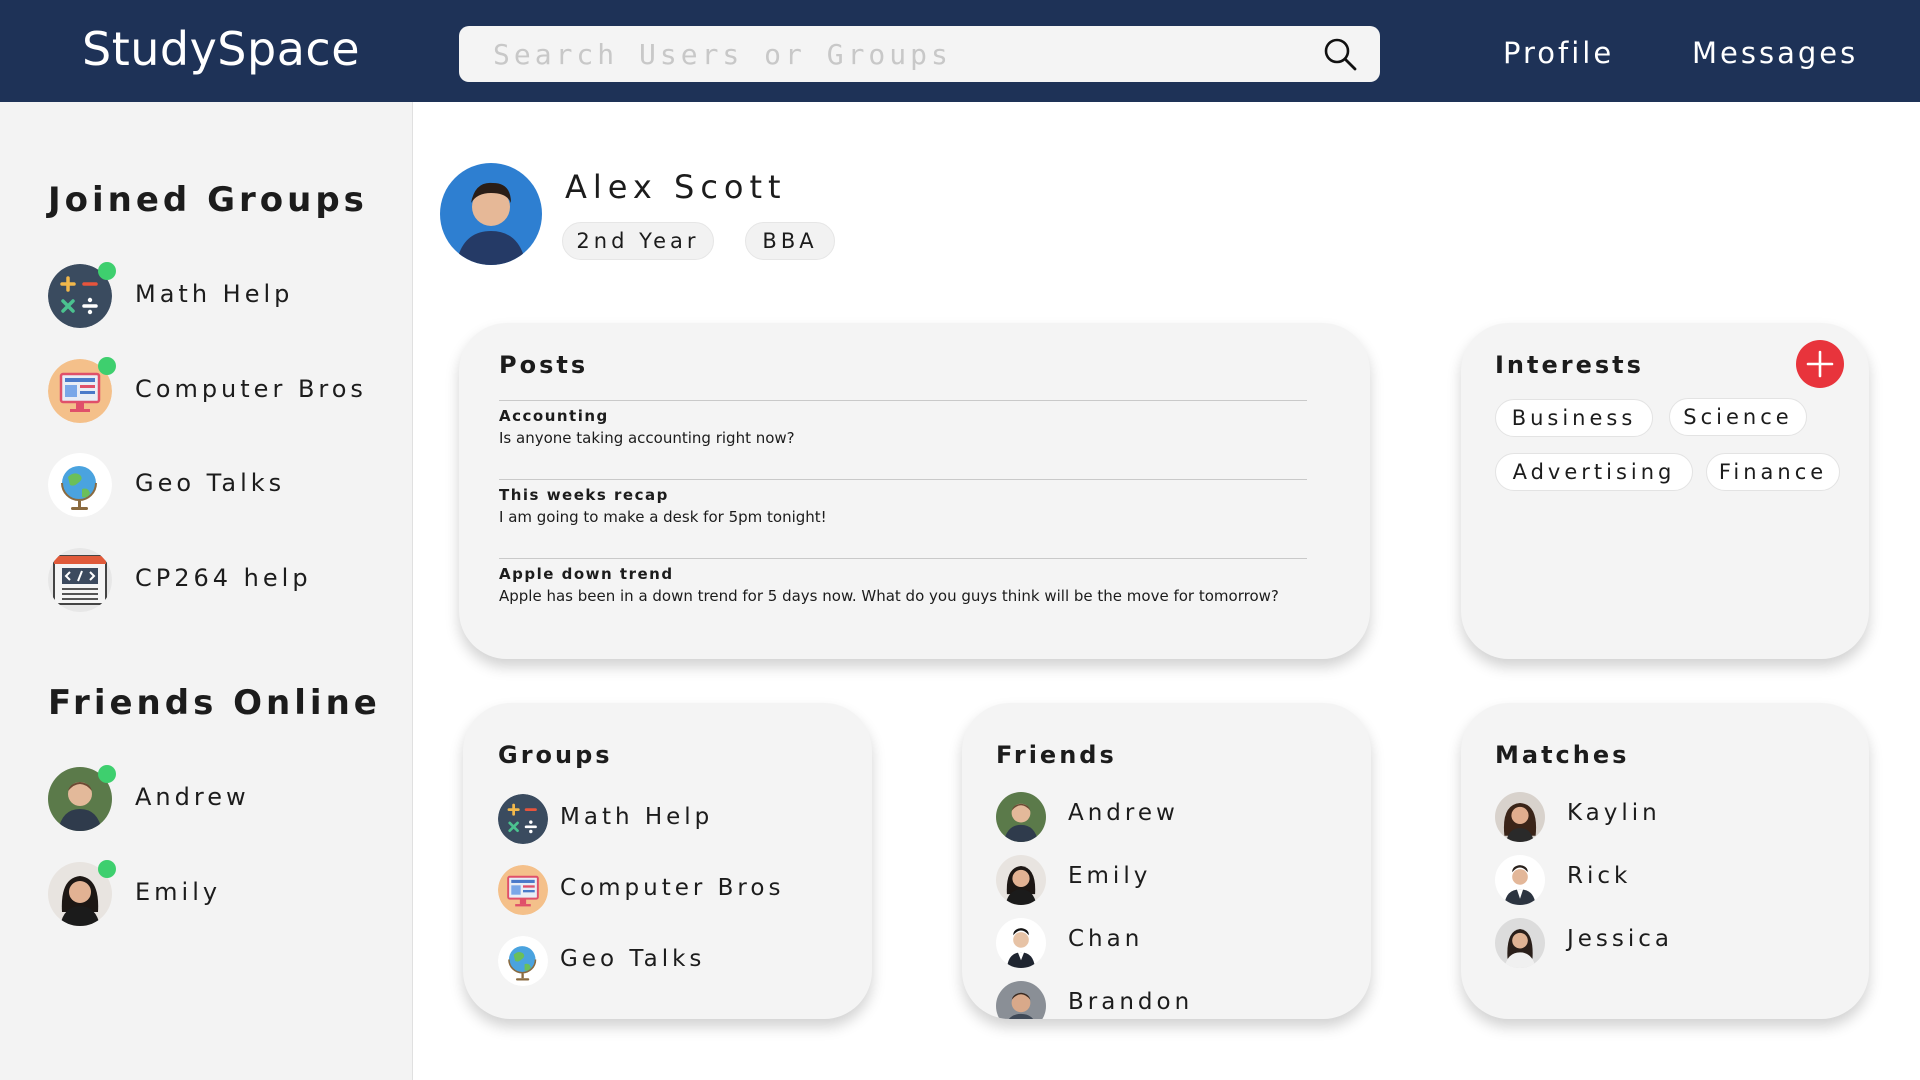 The width and height of the screenshot is (1920, 1080). Describe the element at coordinates (889, 54) in the screenshot. I see `search-input` at that location.